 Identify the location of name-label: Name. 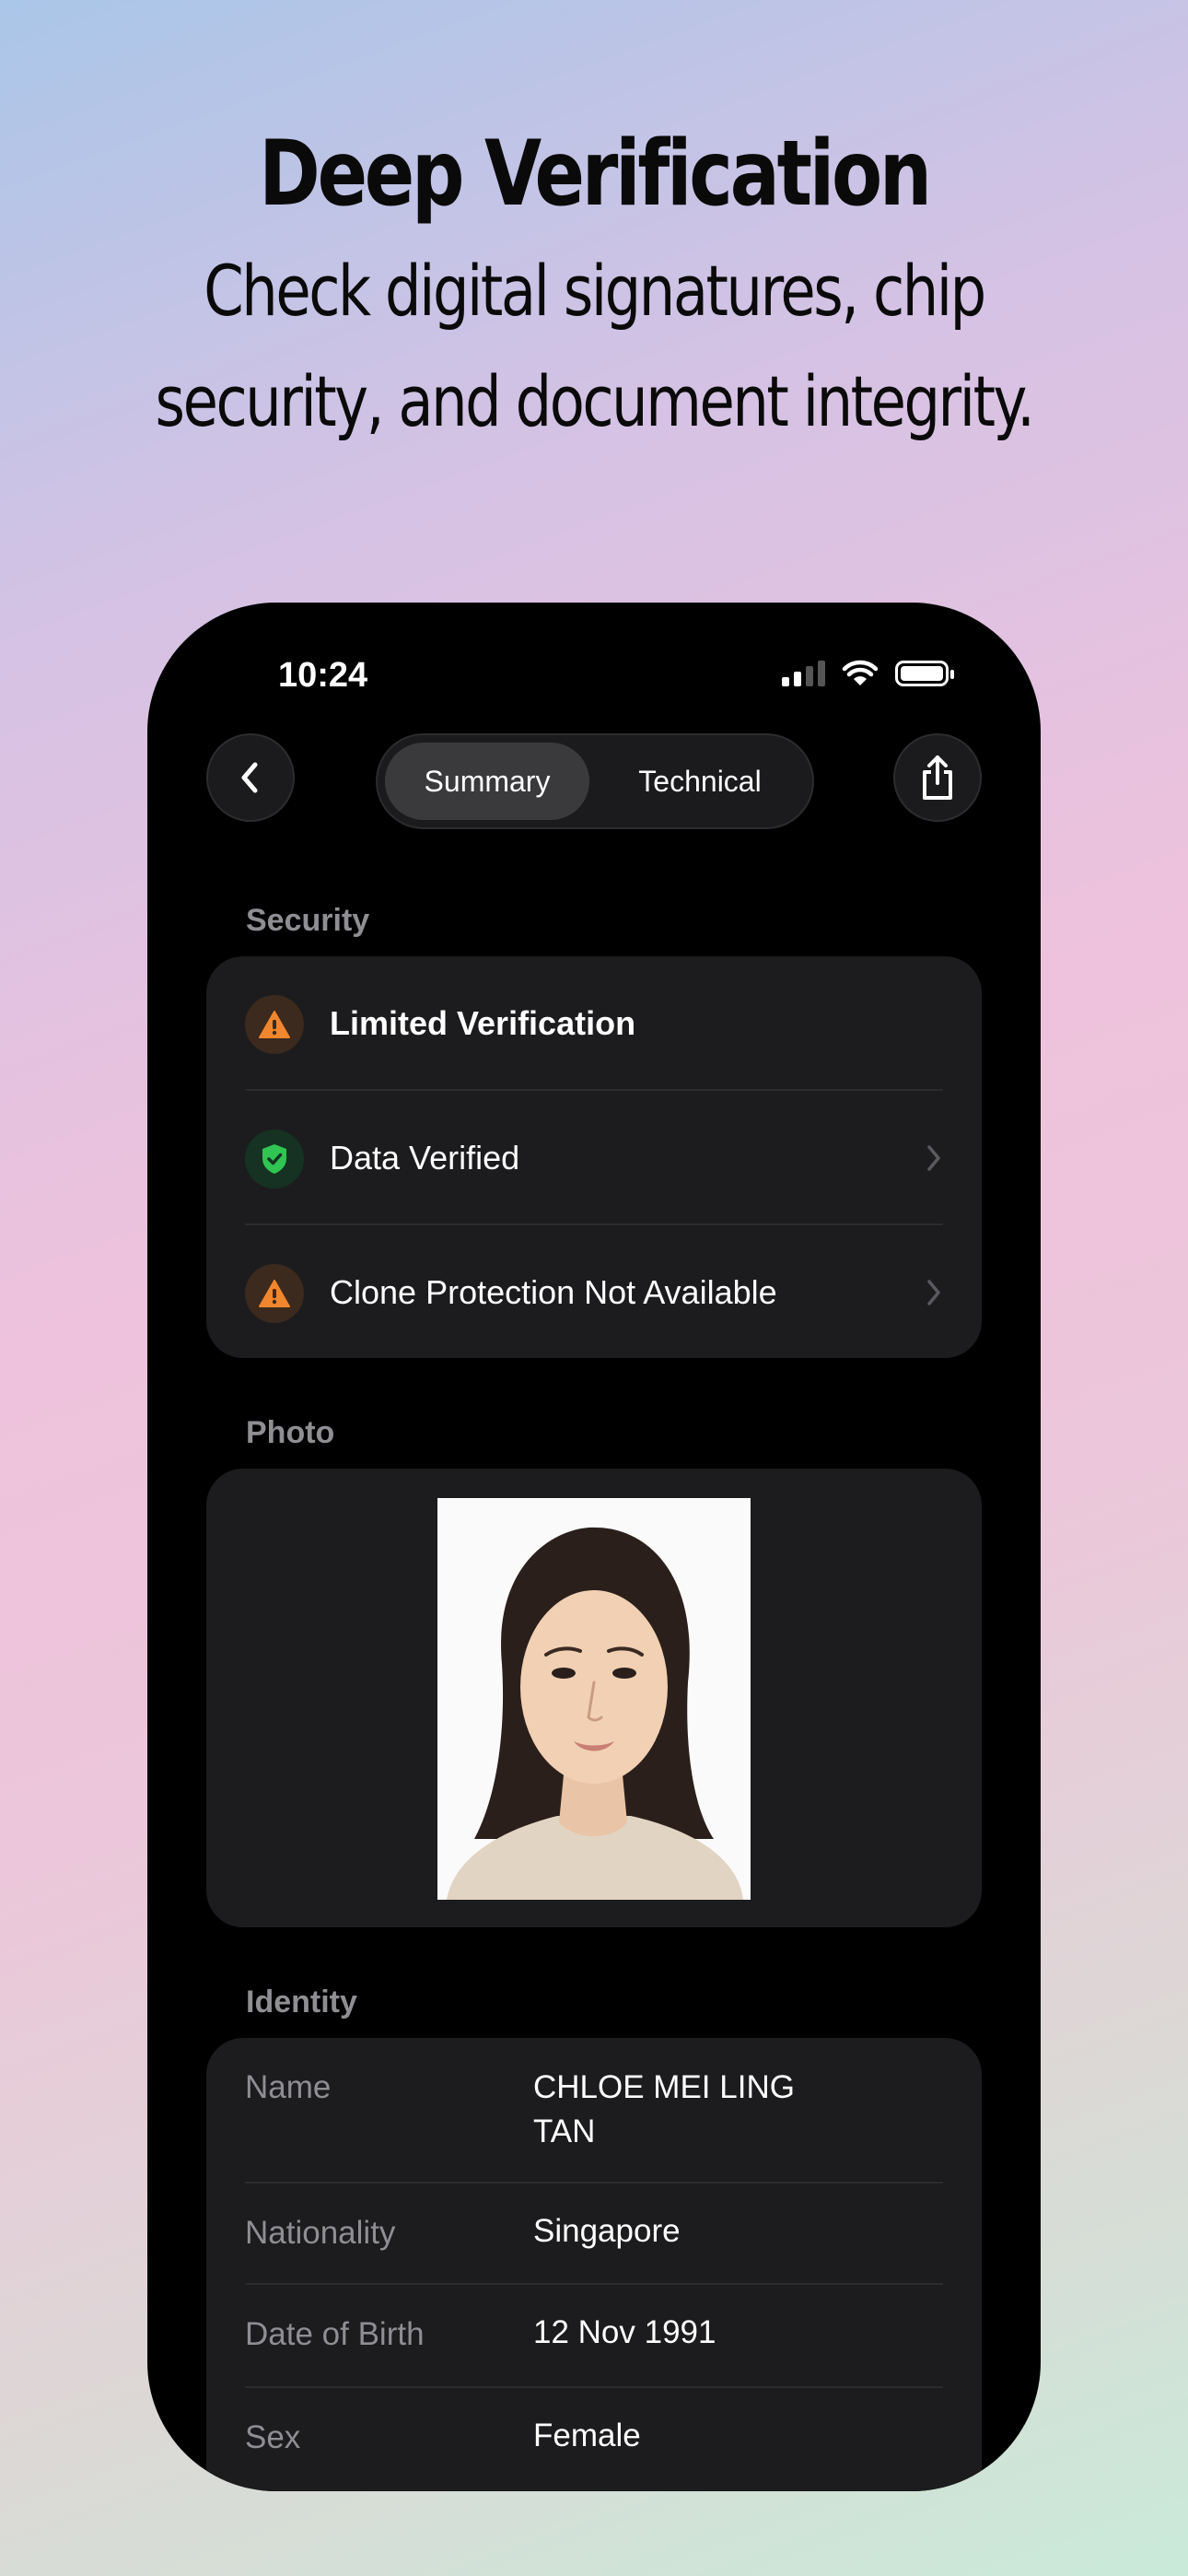
(288, 2087).